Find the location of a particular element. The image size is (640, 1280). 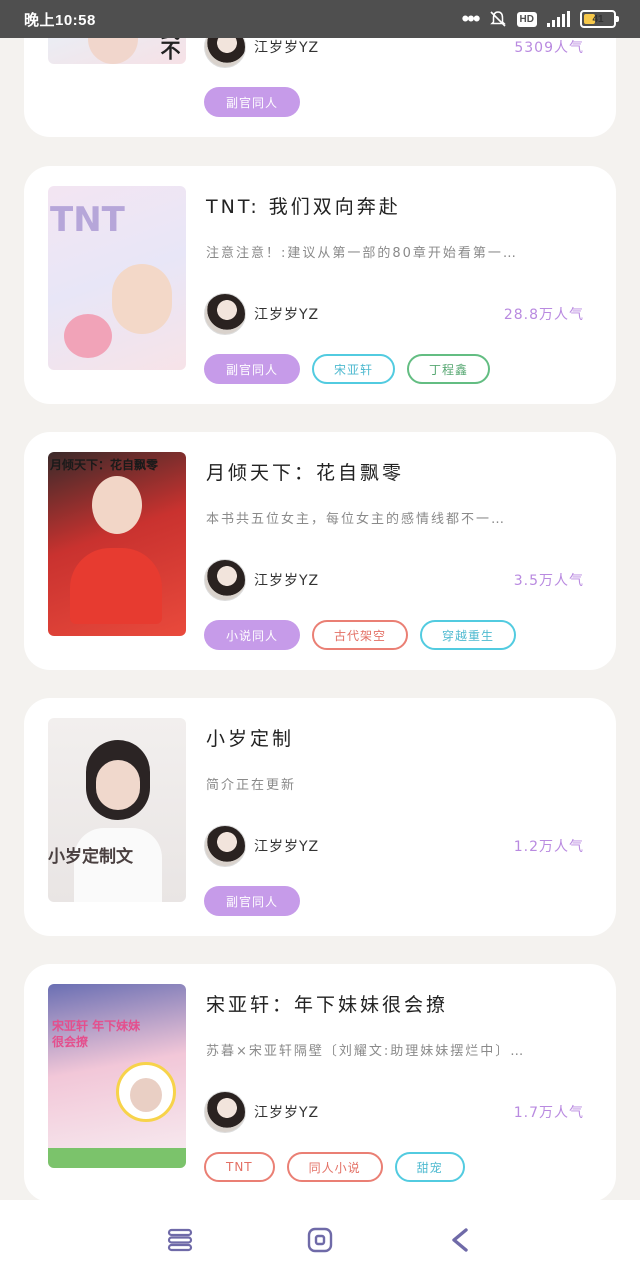

tag: 宋亚轩 is located at coordinates (354, 369).